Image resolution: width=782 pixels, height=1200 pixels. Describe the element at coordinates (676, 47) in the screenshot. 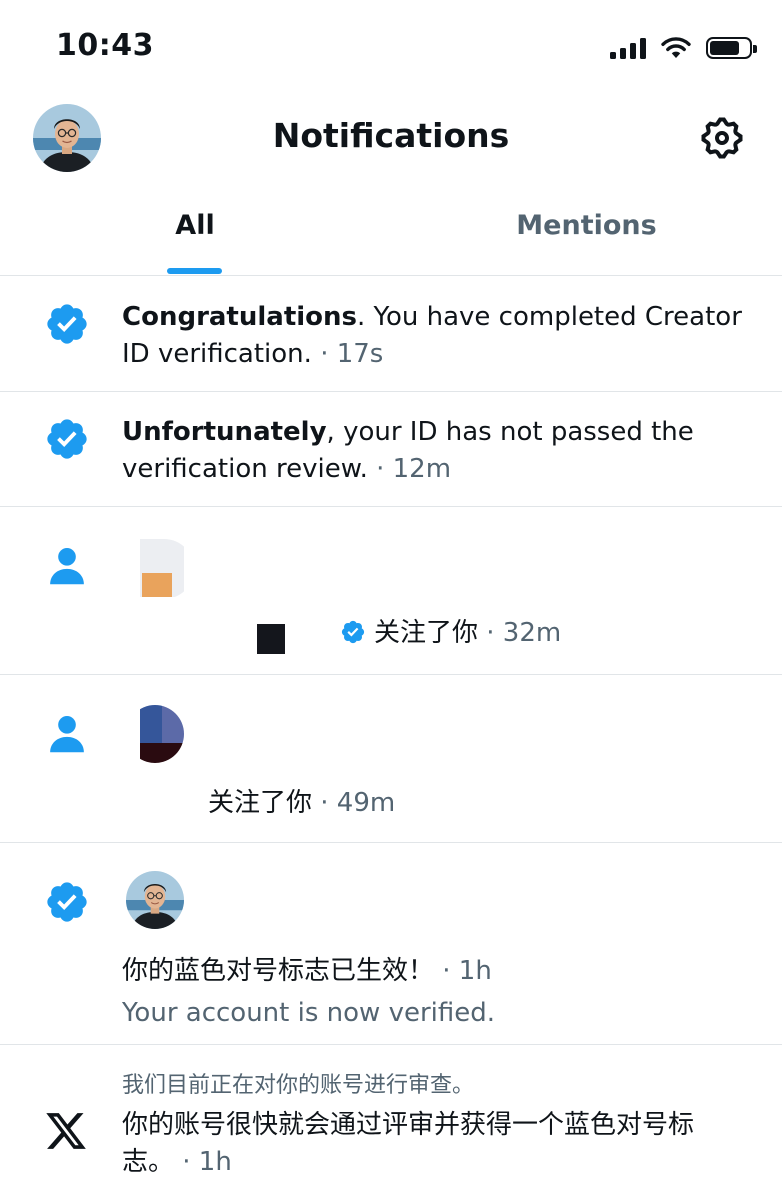

I see `wifi-icon` at that location.